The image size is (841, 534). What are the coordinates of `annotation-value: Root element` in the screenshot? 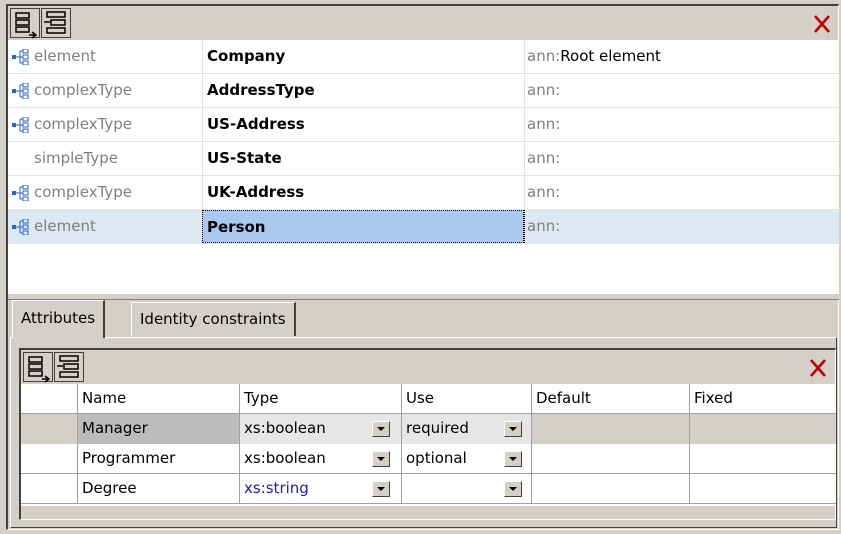 It's located at (610, 56).